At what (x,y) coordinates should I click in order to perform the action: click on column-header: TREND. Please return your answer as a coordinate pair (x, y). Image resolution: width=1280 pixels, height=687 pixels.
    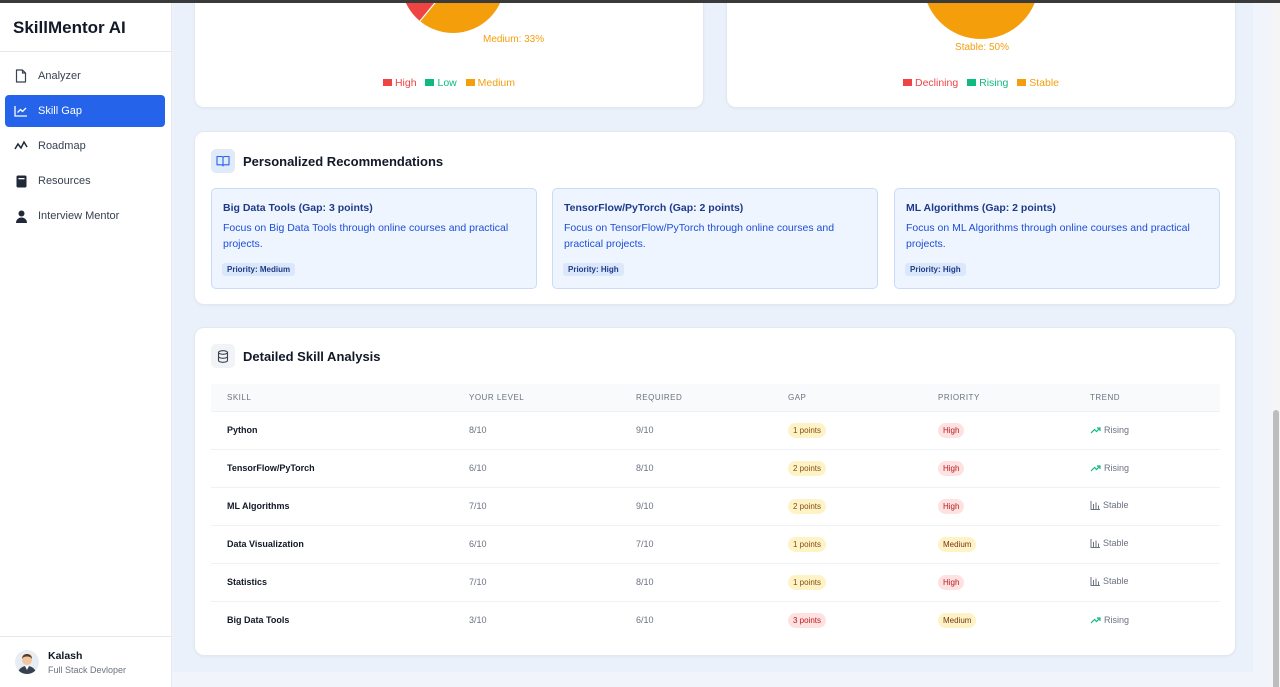
    Looking at the image, I should click on (1155, 397).